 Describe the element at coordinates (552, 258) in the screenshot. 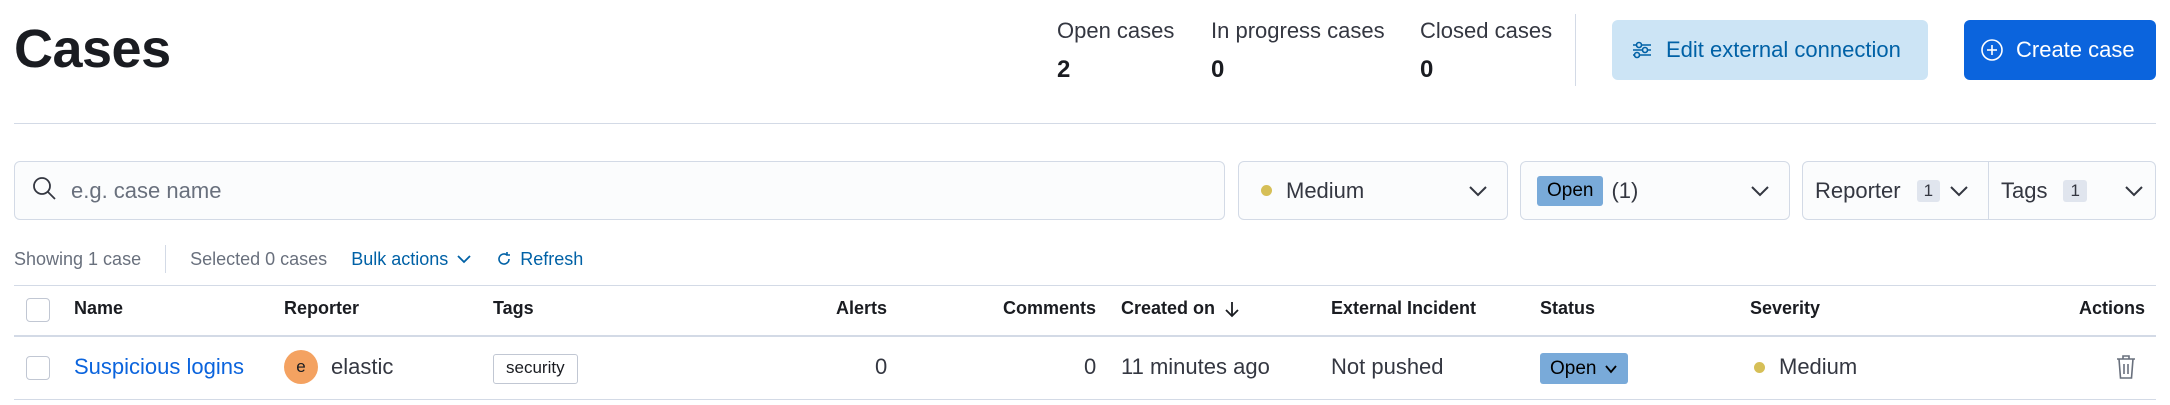

I see `refresh-label: Refresh` at that location.